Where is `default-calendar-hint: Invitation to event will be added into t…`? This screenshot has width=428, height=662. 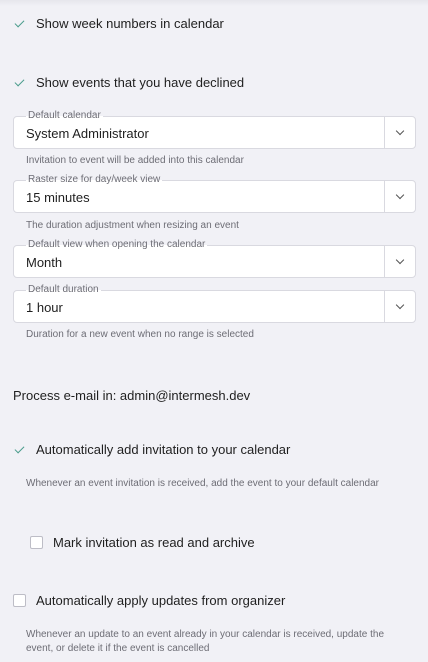 default-calendar-hint: Invitation to event will be added into t… is located at coordinates (135, 160).